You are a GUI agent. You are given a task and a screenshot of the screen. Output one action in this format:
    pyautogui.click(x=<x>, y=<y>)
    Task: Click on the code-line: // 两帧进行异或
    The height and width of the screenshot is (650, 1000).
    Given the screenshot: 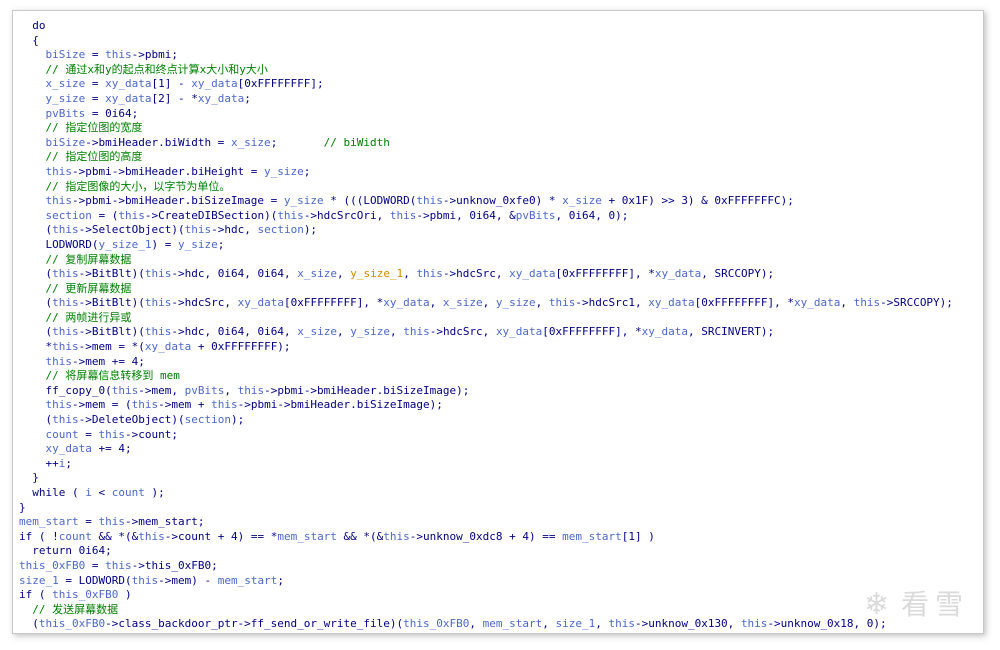 What is the action you would take?
    pyautogui.click(x=501, y=318)
    